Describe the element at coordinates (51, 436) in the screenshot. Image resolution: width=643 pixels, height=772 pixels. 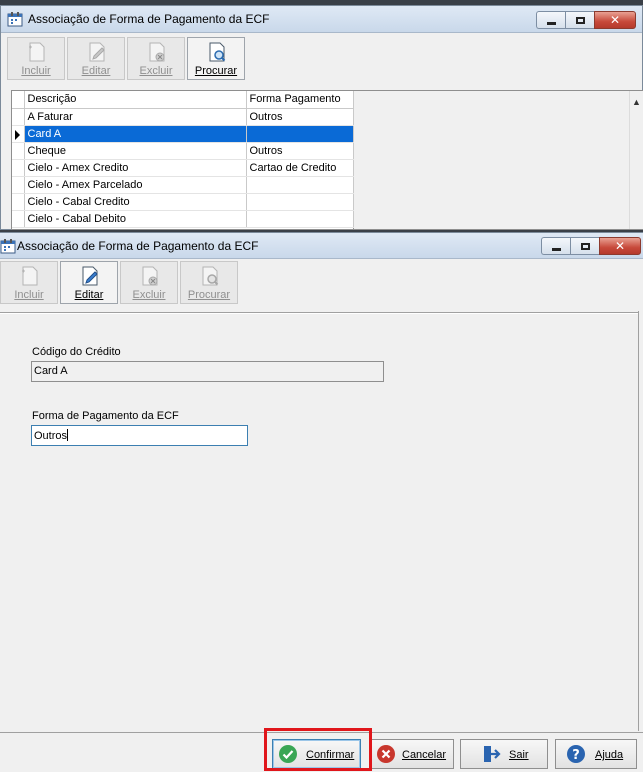
I see `forma-pagamento-ecf-value: Outros` at that location.